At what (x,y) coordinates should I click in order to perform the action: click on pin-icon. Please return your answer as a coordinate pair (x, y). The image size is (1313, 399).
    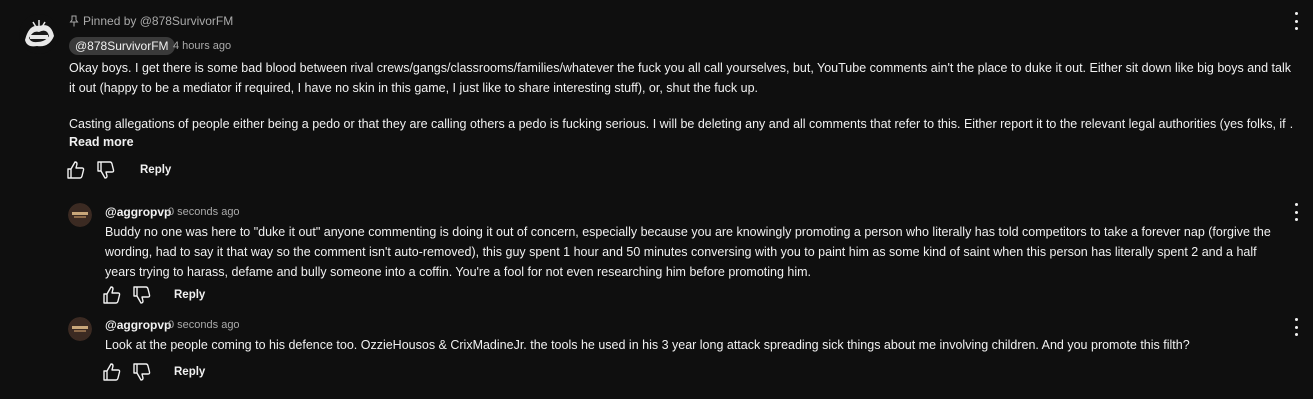
    Looking at the image, I should click on (74, 21).